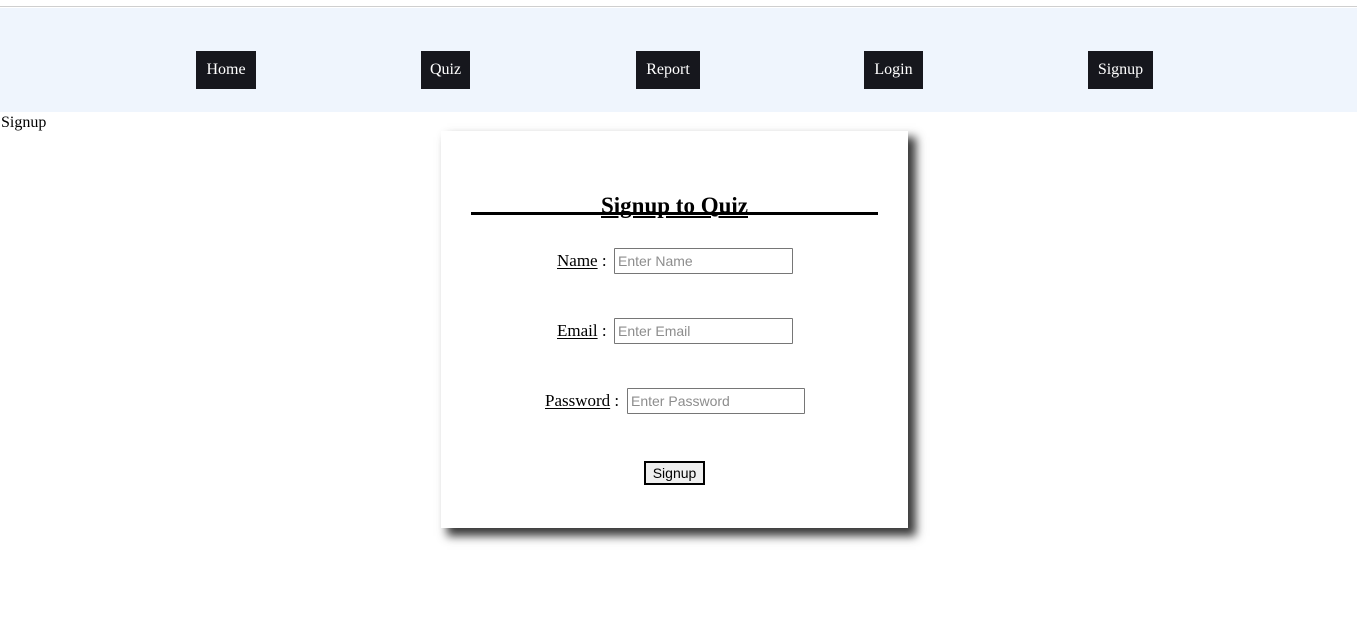  I want to click on submit-row: Signup, so click(674, 473).